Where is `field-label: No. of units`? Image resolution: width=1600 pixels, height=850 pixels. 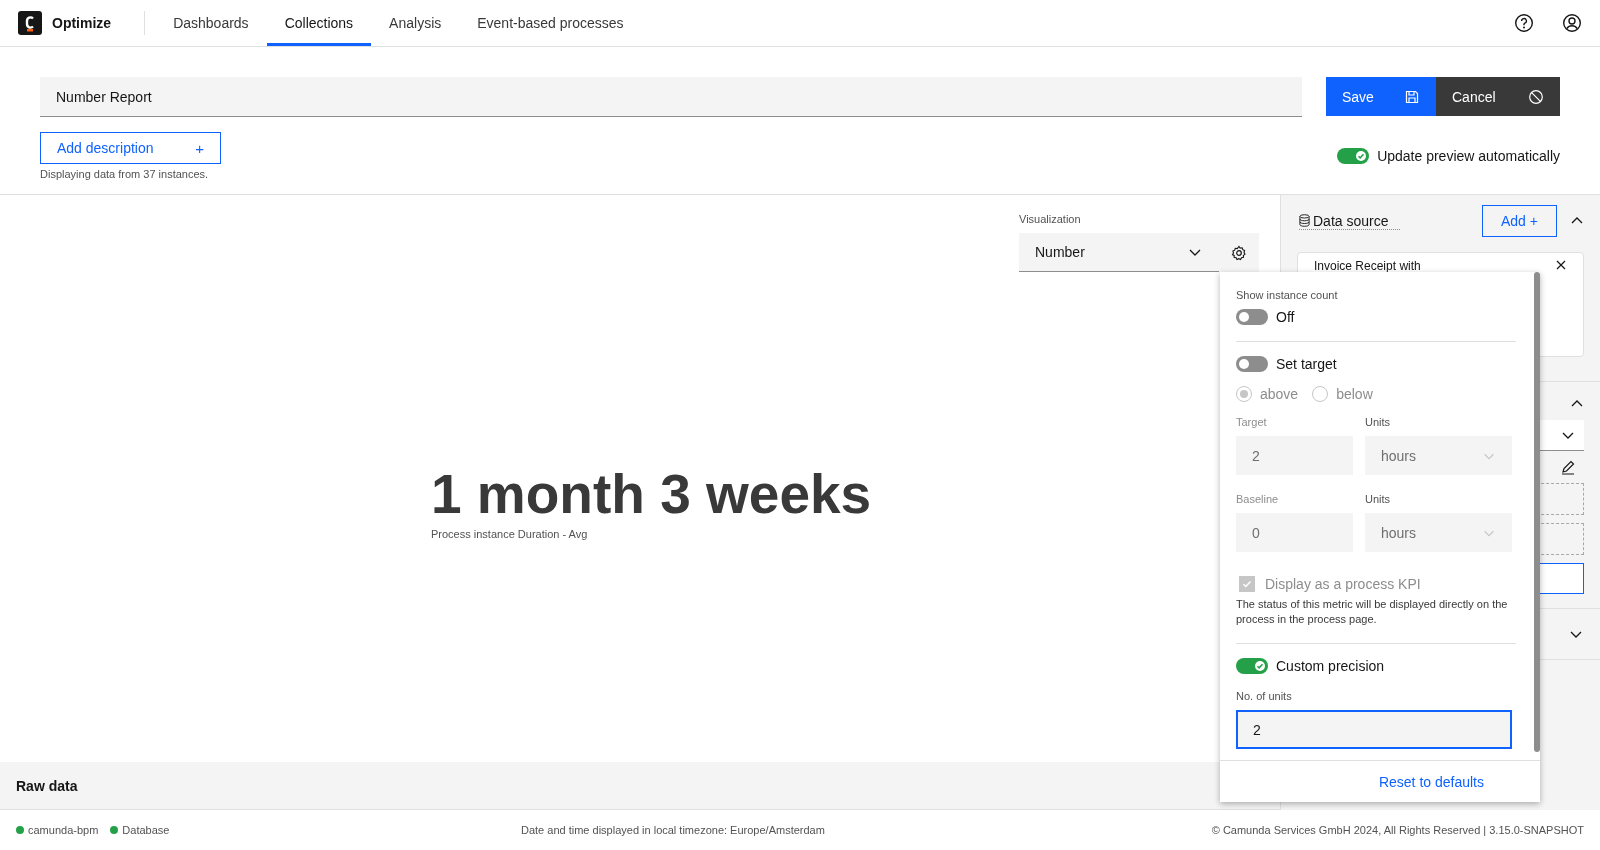 field-label: No. of units is located at coordinates (1264, 696).